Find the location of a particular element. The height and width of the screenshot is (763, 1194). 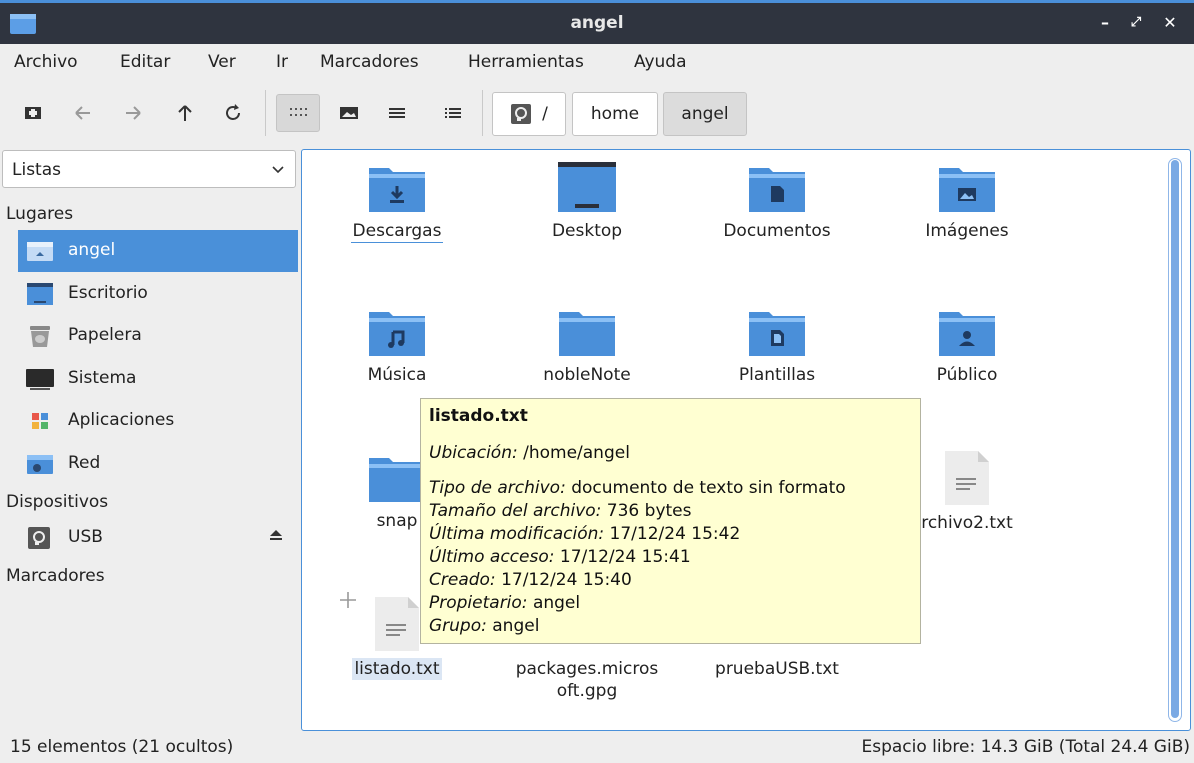

file-name: Documentos is located at coordinates (777, 231).